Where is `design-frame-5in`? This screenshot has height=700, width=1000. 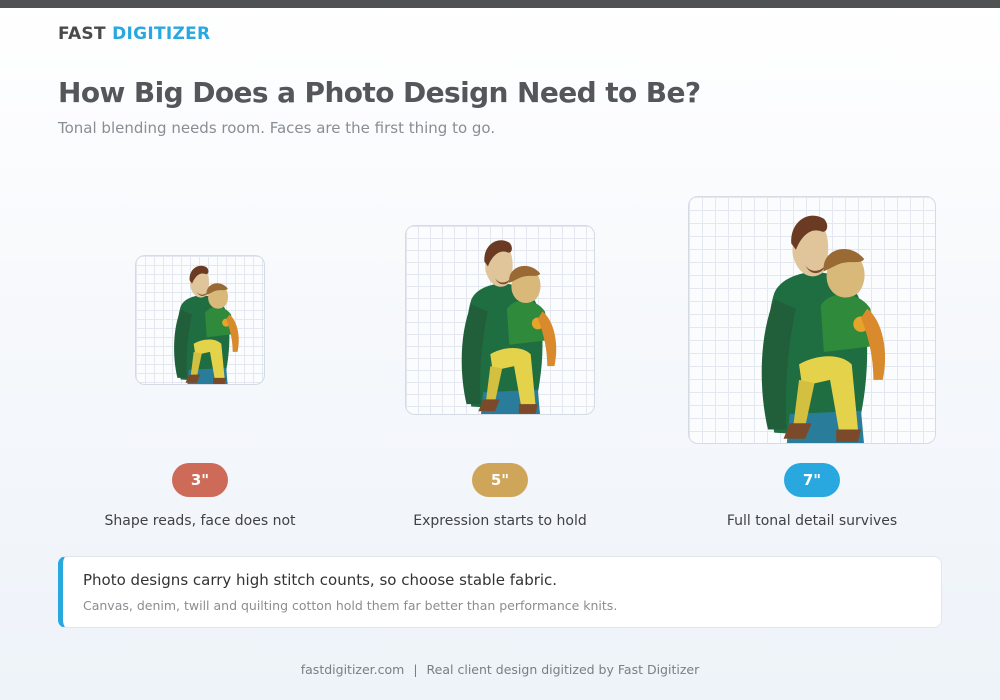 design-frame-5in is located at coordinates (500, 320).